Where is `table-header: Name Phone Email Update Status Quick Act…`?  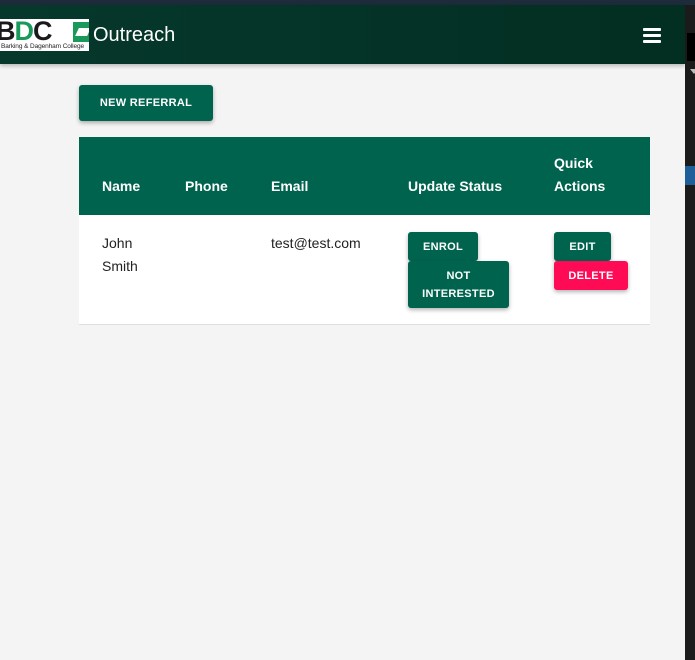 table-header: Name Phone Email Update Status Quick Act… is located at coordinates (364, 176).